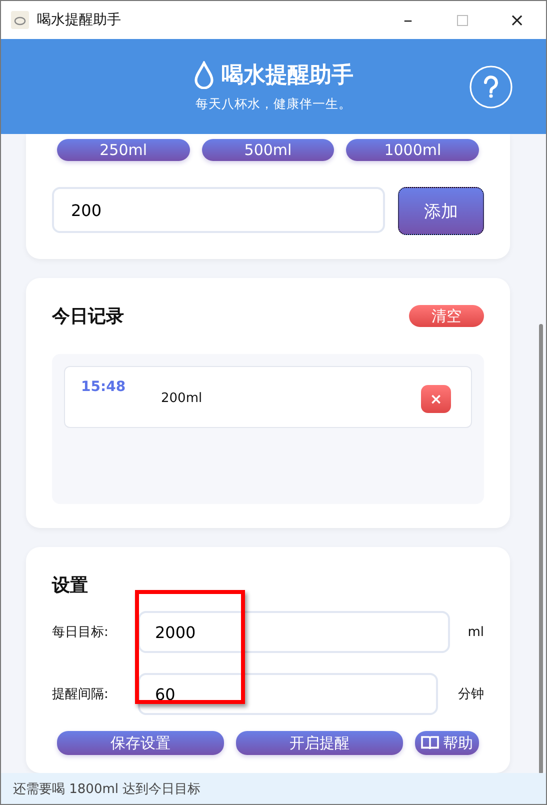 This screenshot has height=805, width=547. What do you see at coordinates (441, 211) in the screenshot?
I see `add-button: 添加` at bounding box center [441, 211].